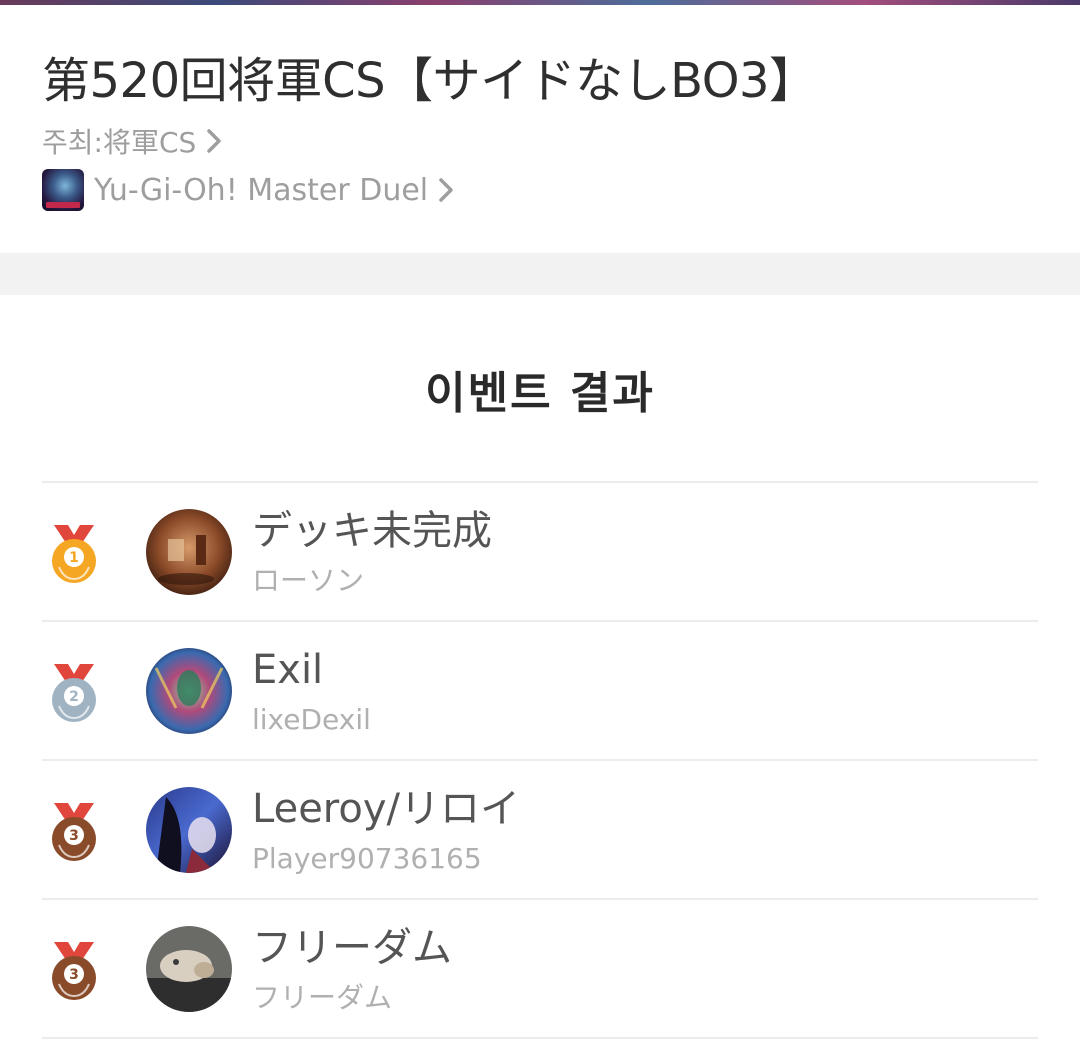 Image resolution: width=1080 pixels, height=1049 pixels. I want to click on player-sub-name: lixeDexil, so click(311, 719).